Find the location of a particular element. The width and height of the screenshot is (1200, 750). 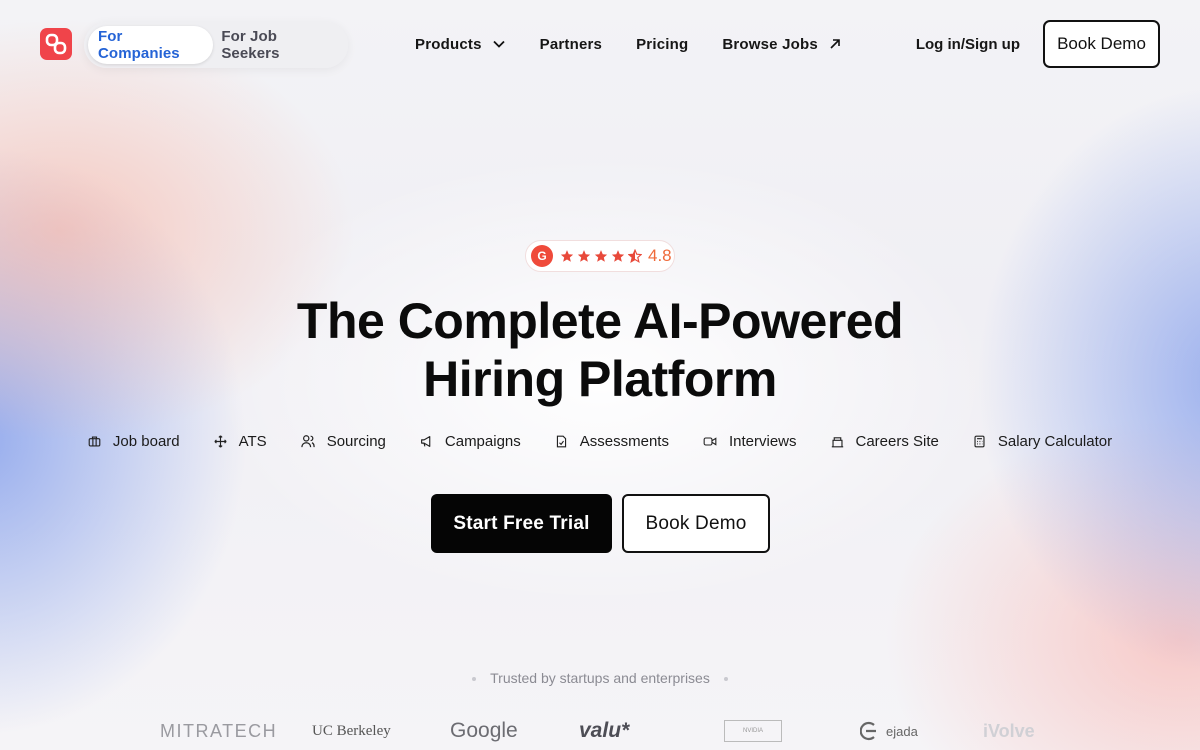

feature-interviews: Interviews is located at coordinates (750, 441).